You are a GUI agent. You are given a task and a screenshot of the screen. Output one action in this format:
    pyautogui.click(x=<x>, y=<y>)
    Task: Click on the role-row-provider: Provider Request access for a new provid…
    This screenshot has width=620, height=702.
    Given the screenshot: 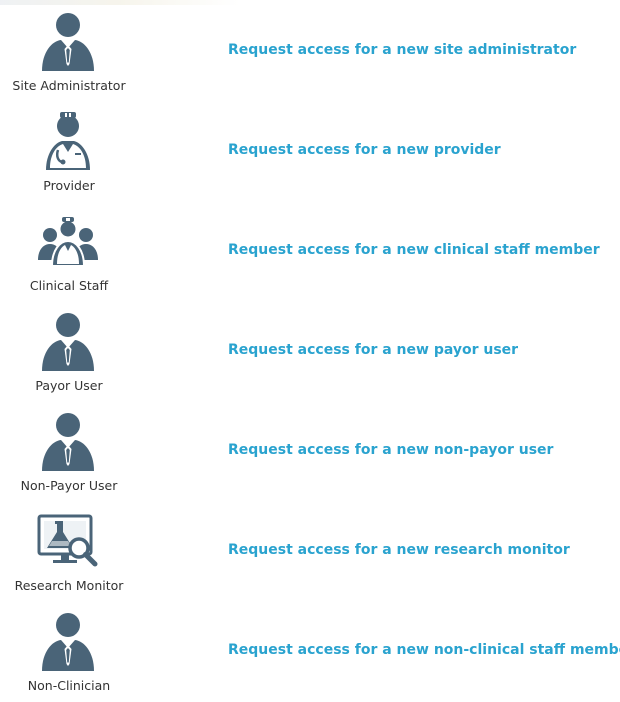 What is the action you would take?
    pyautogui.click(x=310, y=152)
    